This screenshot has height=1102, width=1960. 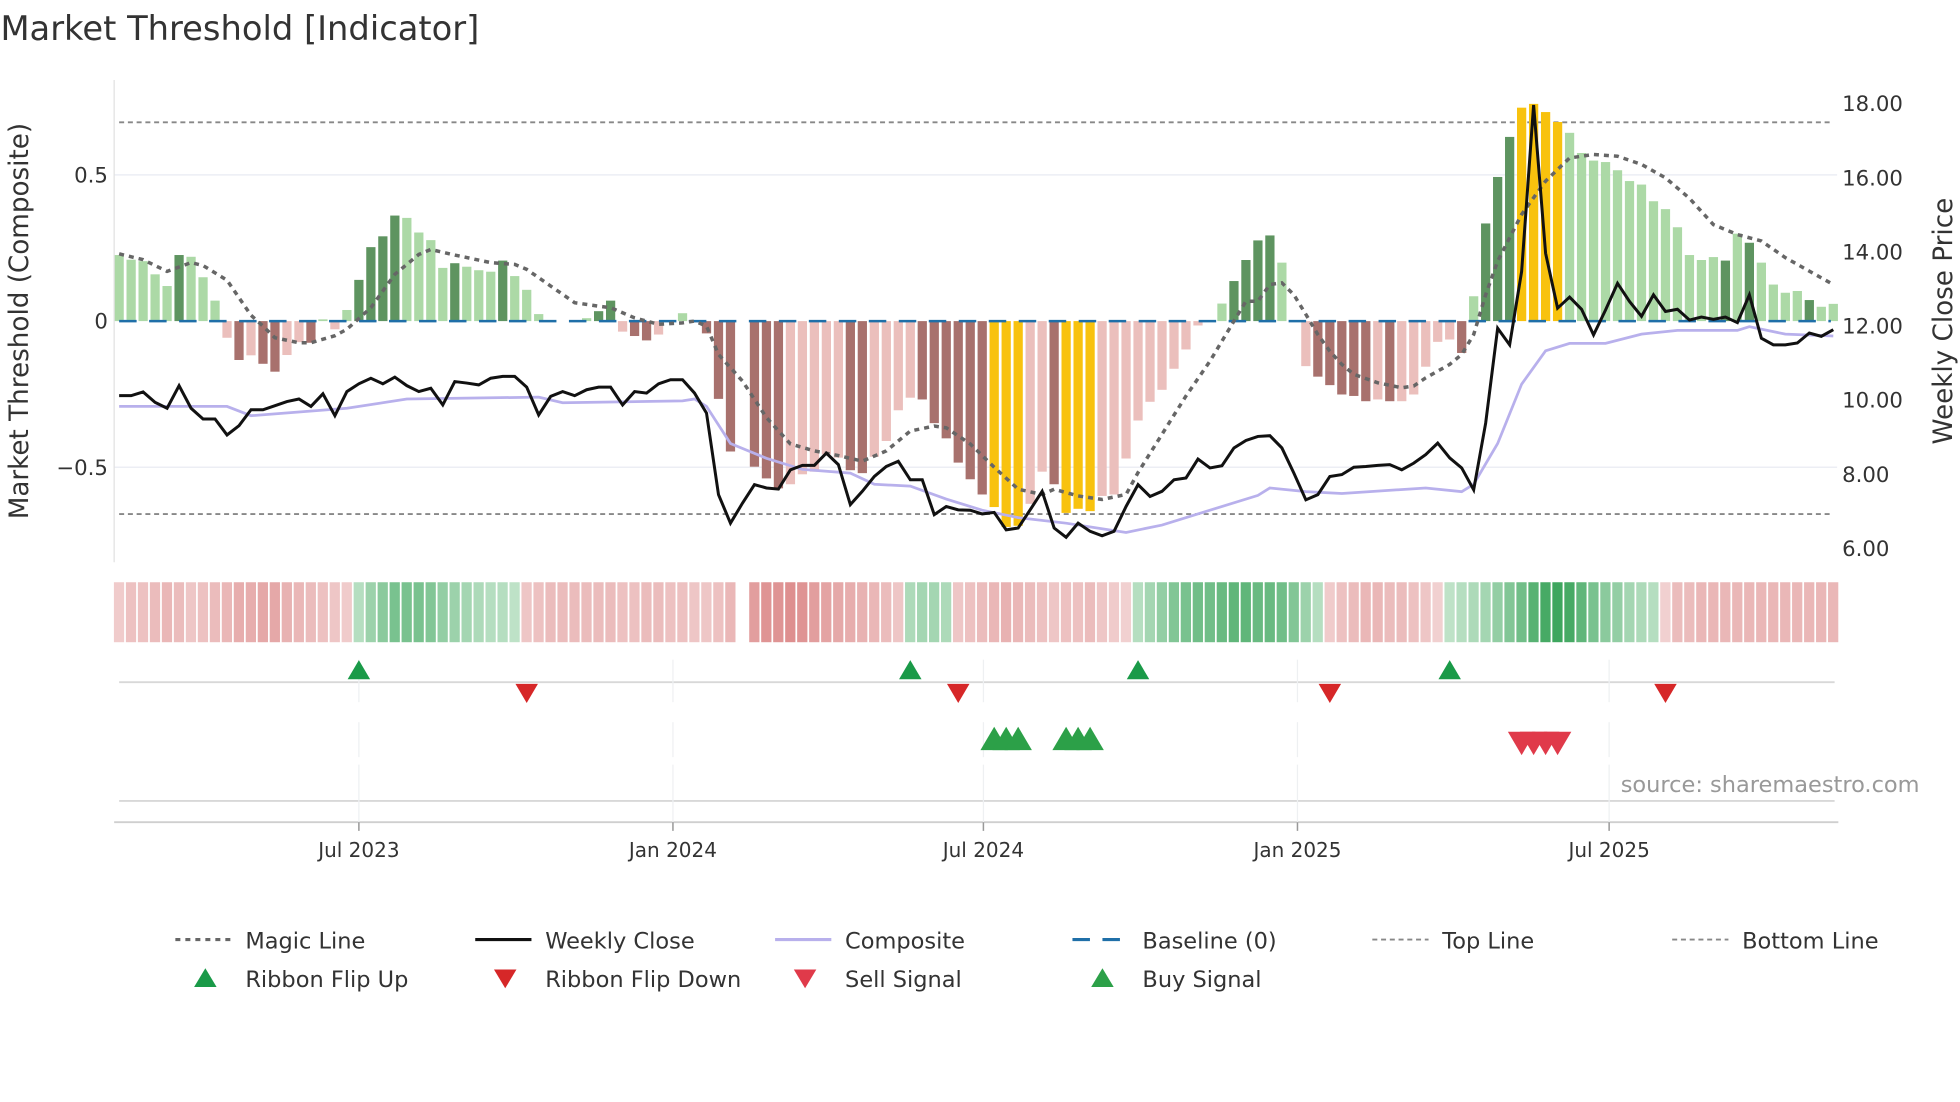 What do you see at coordinates (585, 941) in the screenshot?
I see `legend-item: Weekly Close` at bounding box center [585, 941].